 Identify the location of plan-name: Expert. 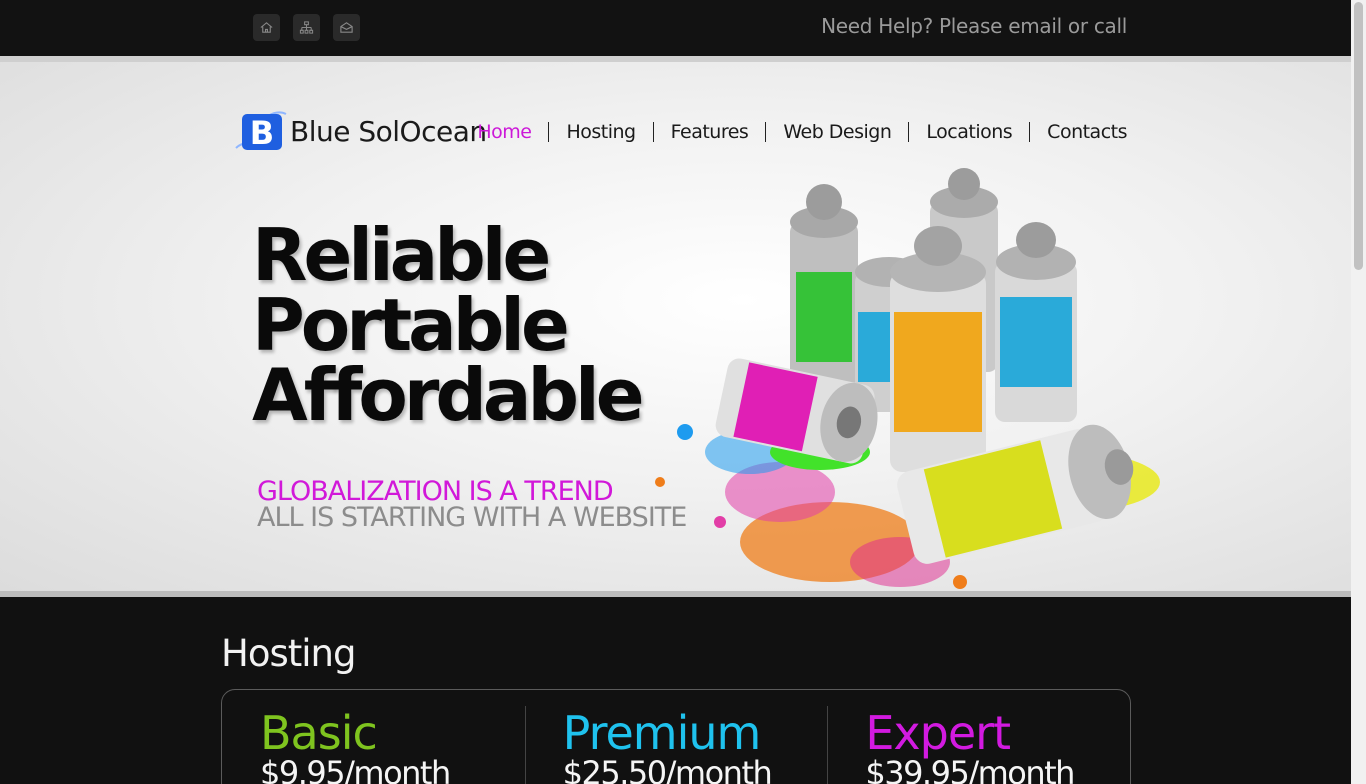
(938, 733).